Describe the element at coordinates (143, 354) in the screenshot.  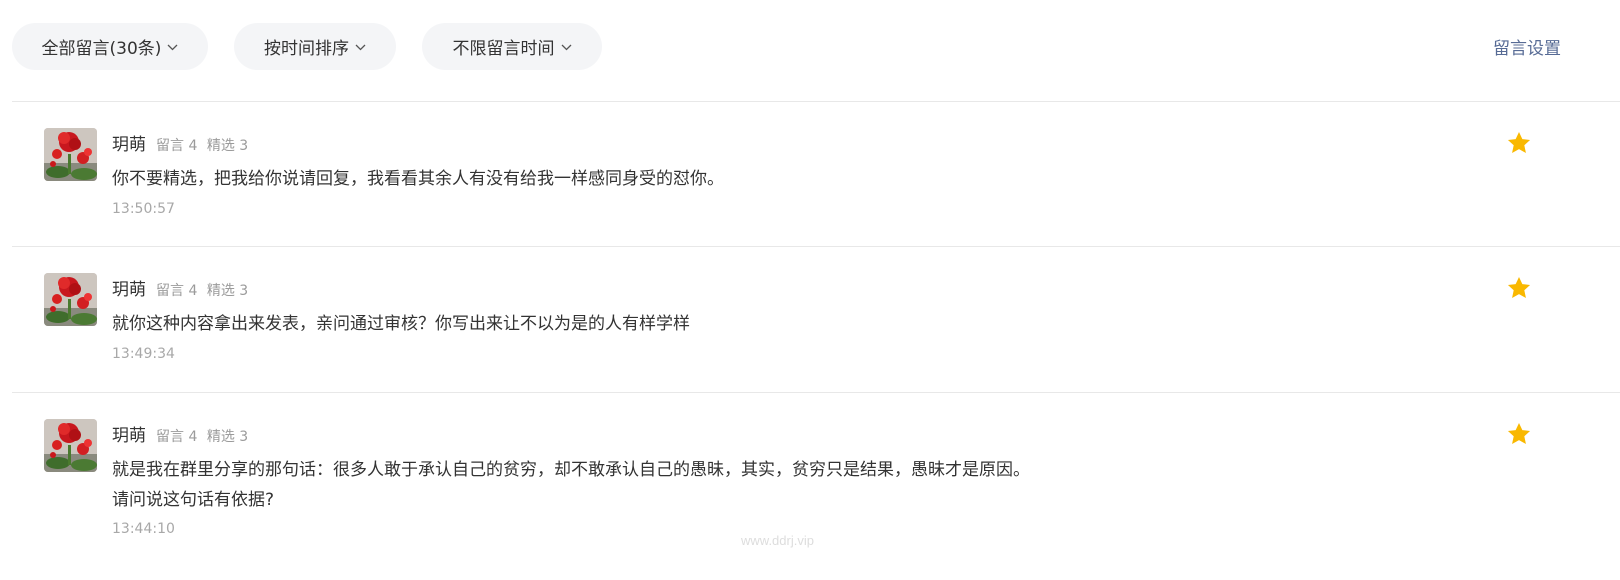
I see `comment-time: 13:49:34` at that location.